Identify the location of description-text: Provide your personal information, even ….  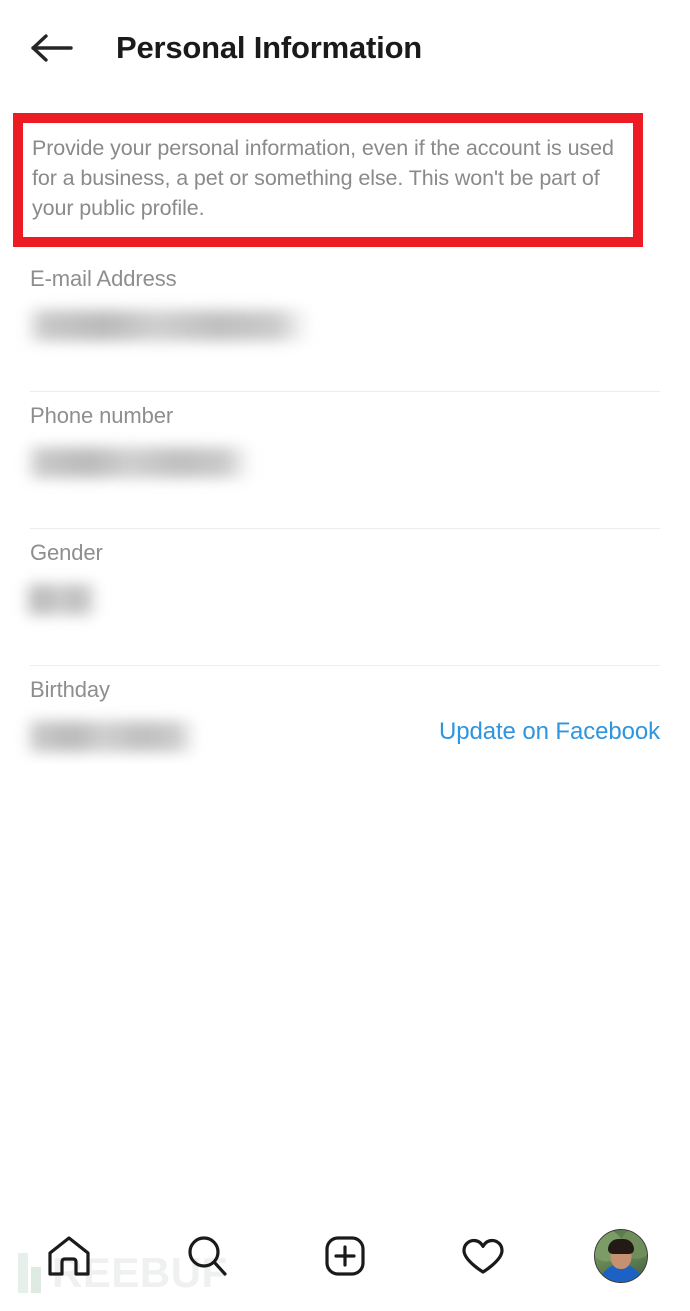
(323, 178).